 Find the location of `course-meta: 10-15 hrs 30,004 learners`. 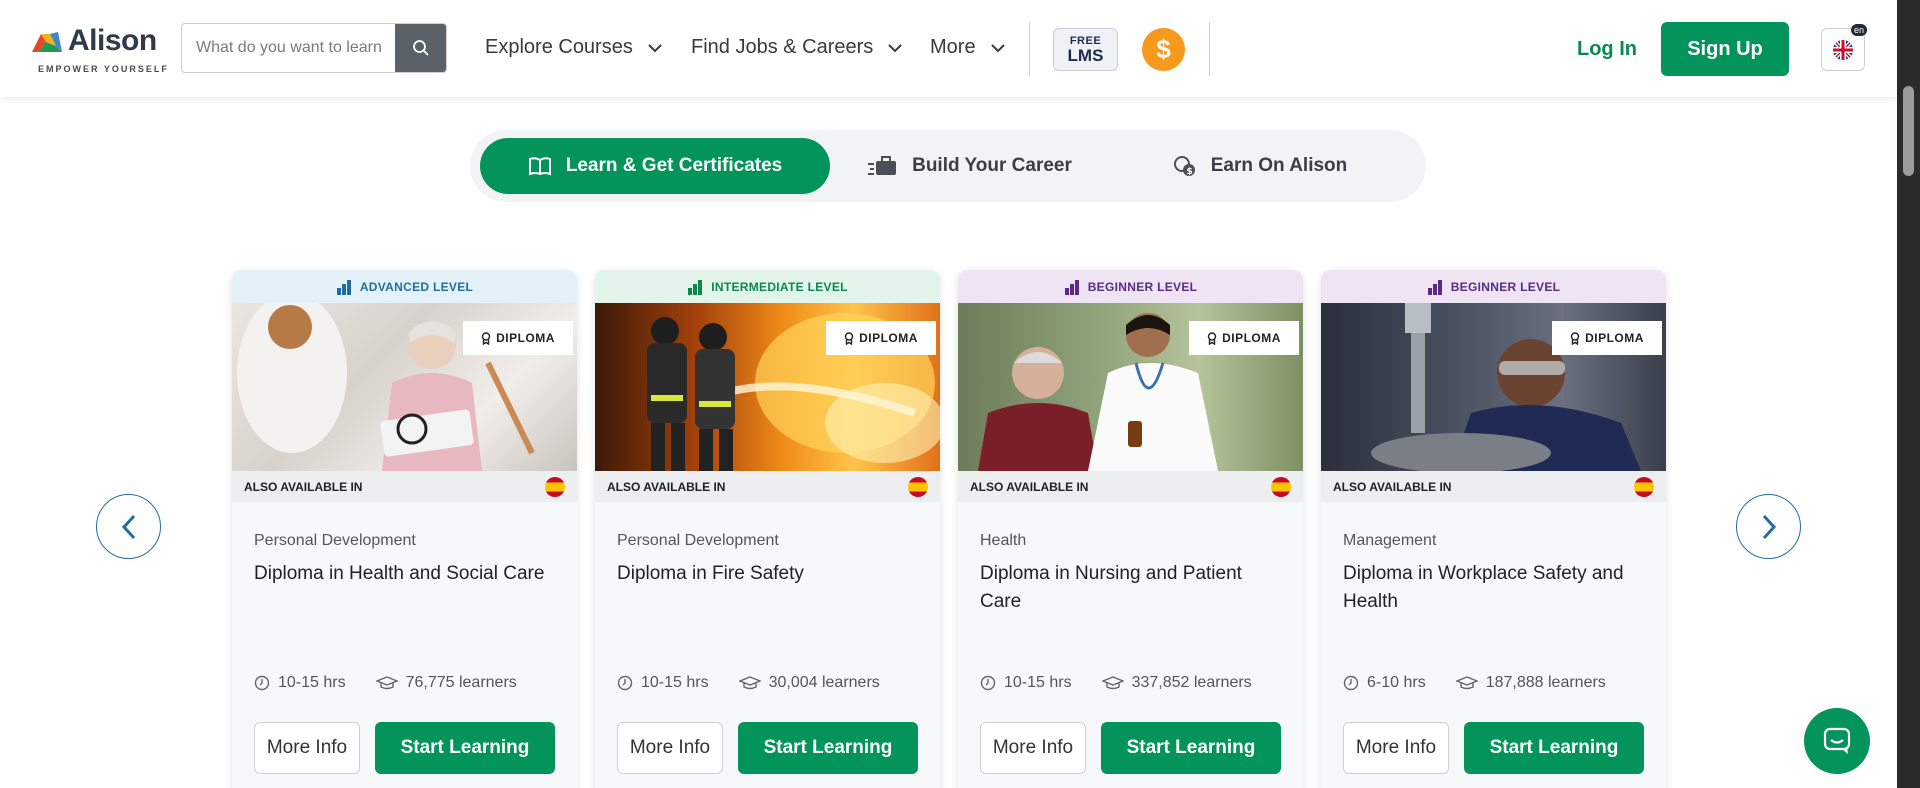

course-meta: 10-15 hrs 30,004 learners is located at coordinates (748, 683).